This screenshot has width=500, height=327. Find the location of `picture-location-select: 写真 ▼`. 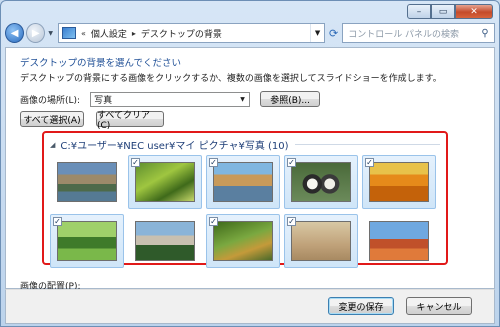

picture-location-select: 写真 ▼ is located at coordinates (170, 99).